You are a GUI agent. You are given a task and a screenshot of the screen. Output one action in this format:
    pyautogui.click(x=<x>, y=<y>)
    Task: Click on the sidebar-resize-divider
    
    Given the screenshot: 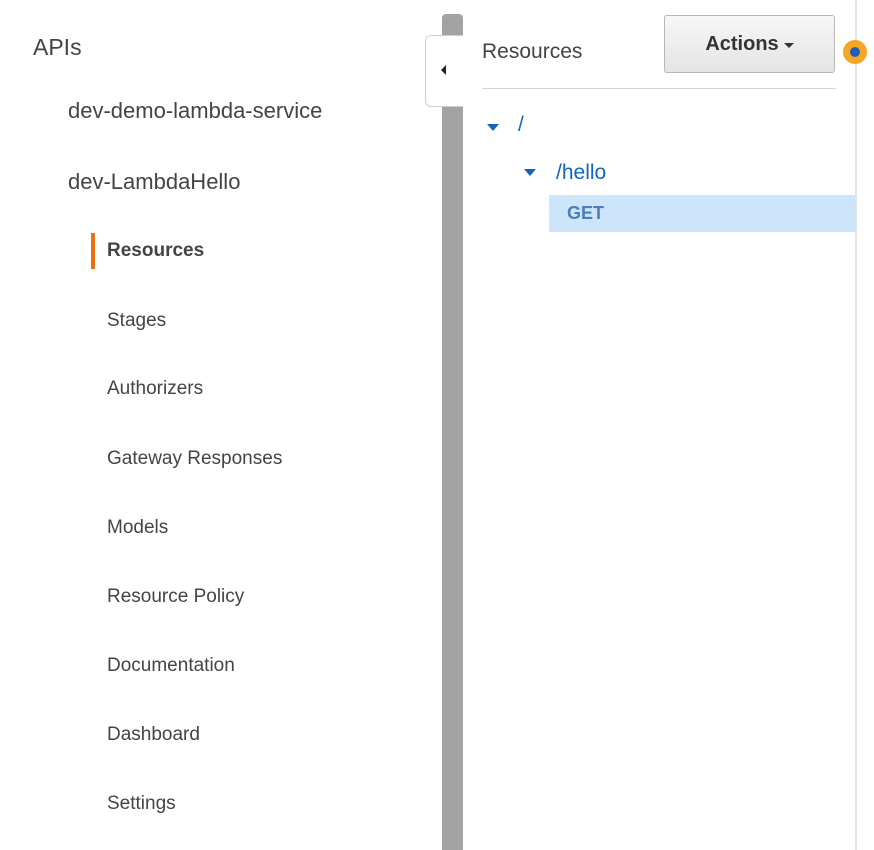 What is the action you would take?
    pyautogui.click(x=452, y=432)
    